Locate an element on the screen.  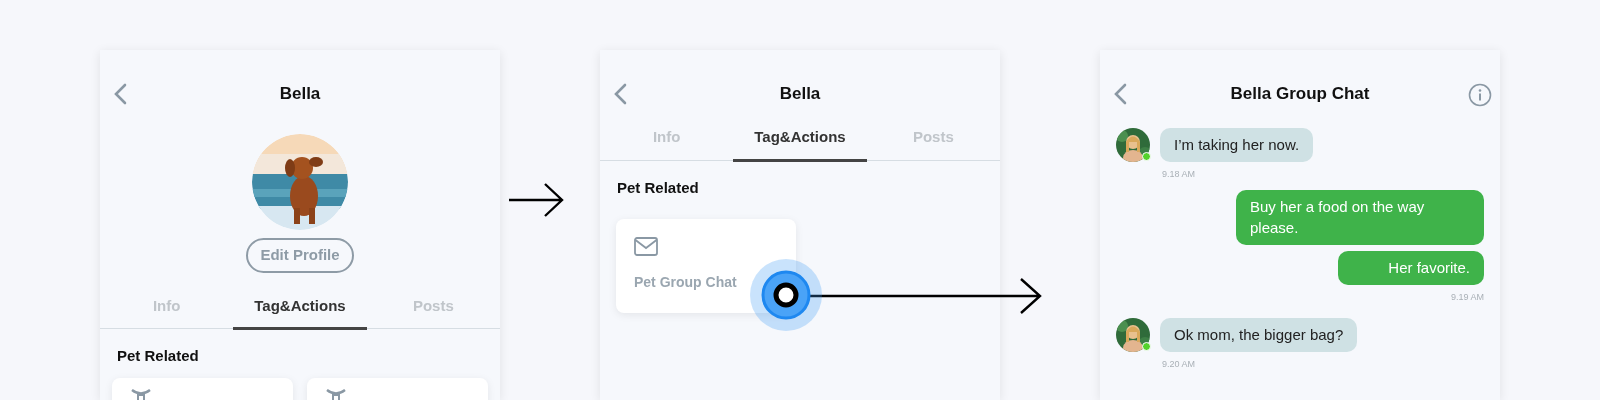
message-time: 9.19 AM is located at coordinates (1467, 297).